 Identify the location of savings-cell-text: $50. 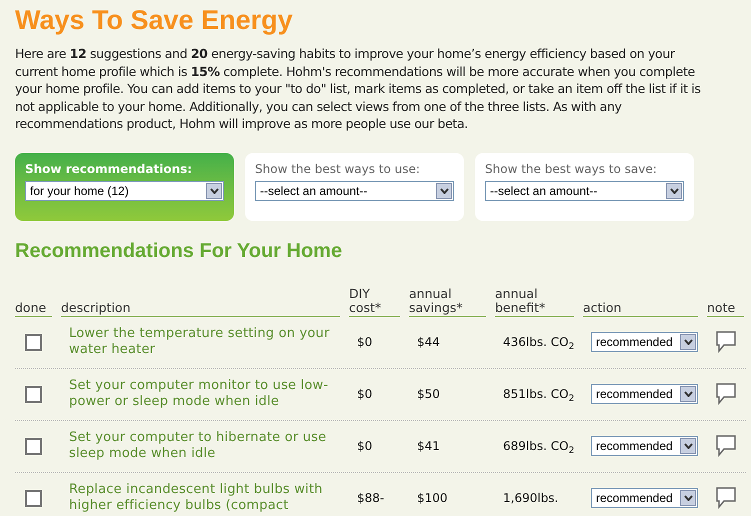
(428, 395).